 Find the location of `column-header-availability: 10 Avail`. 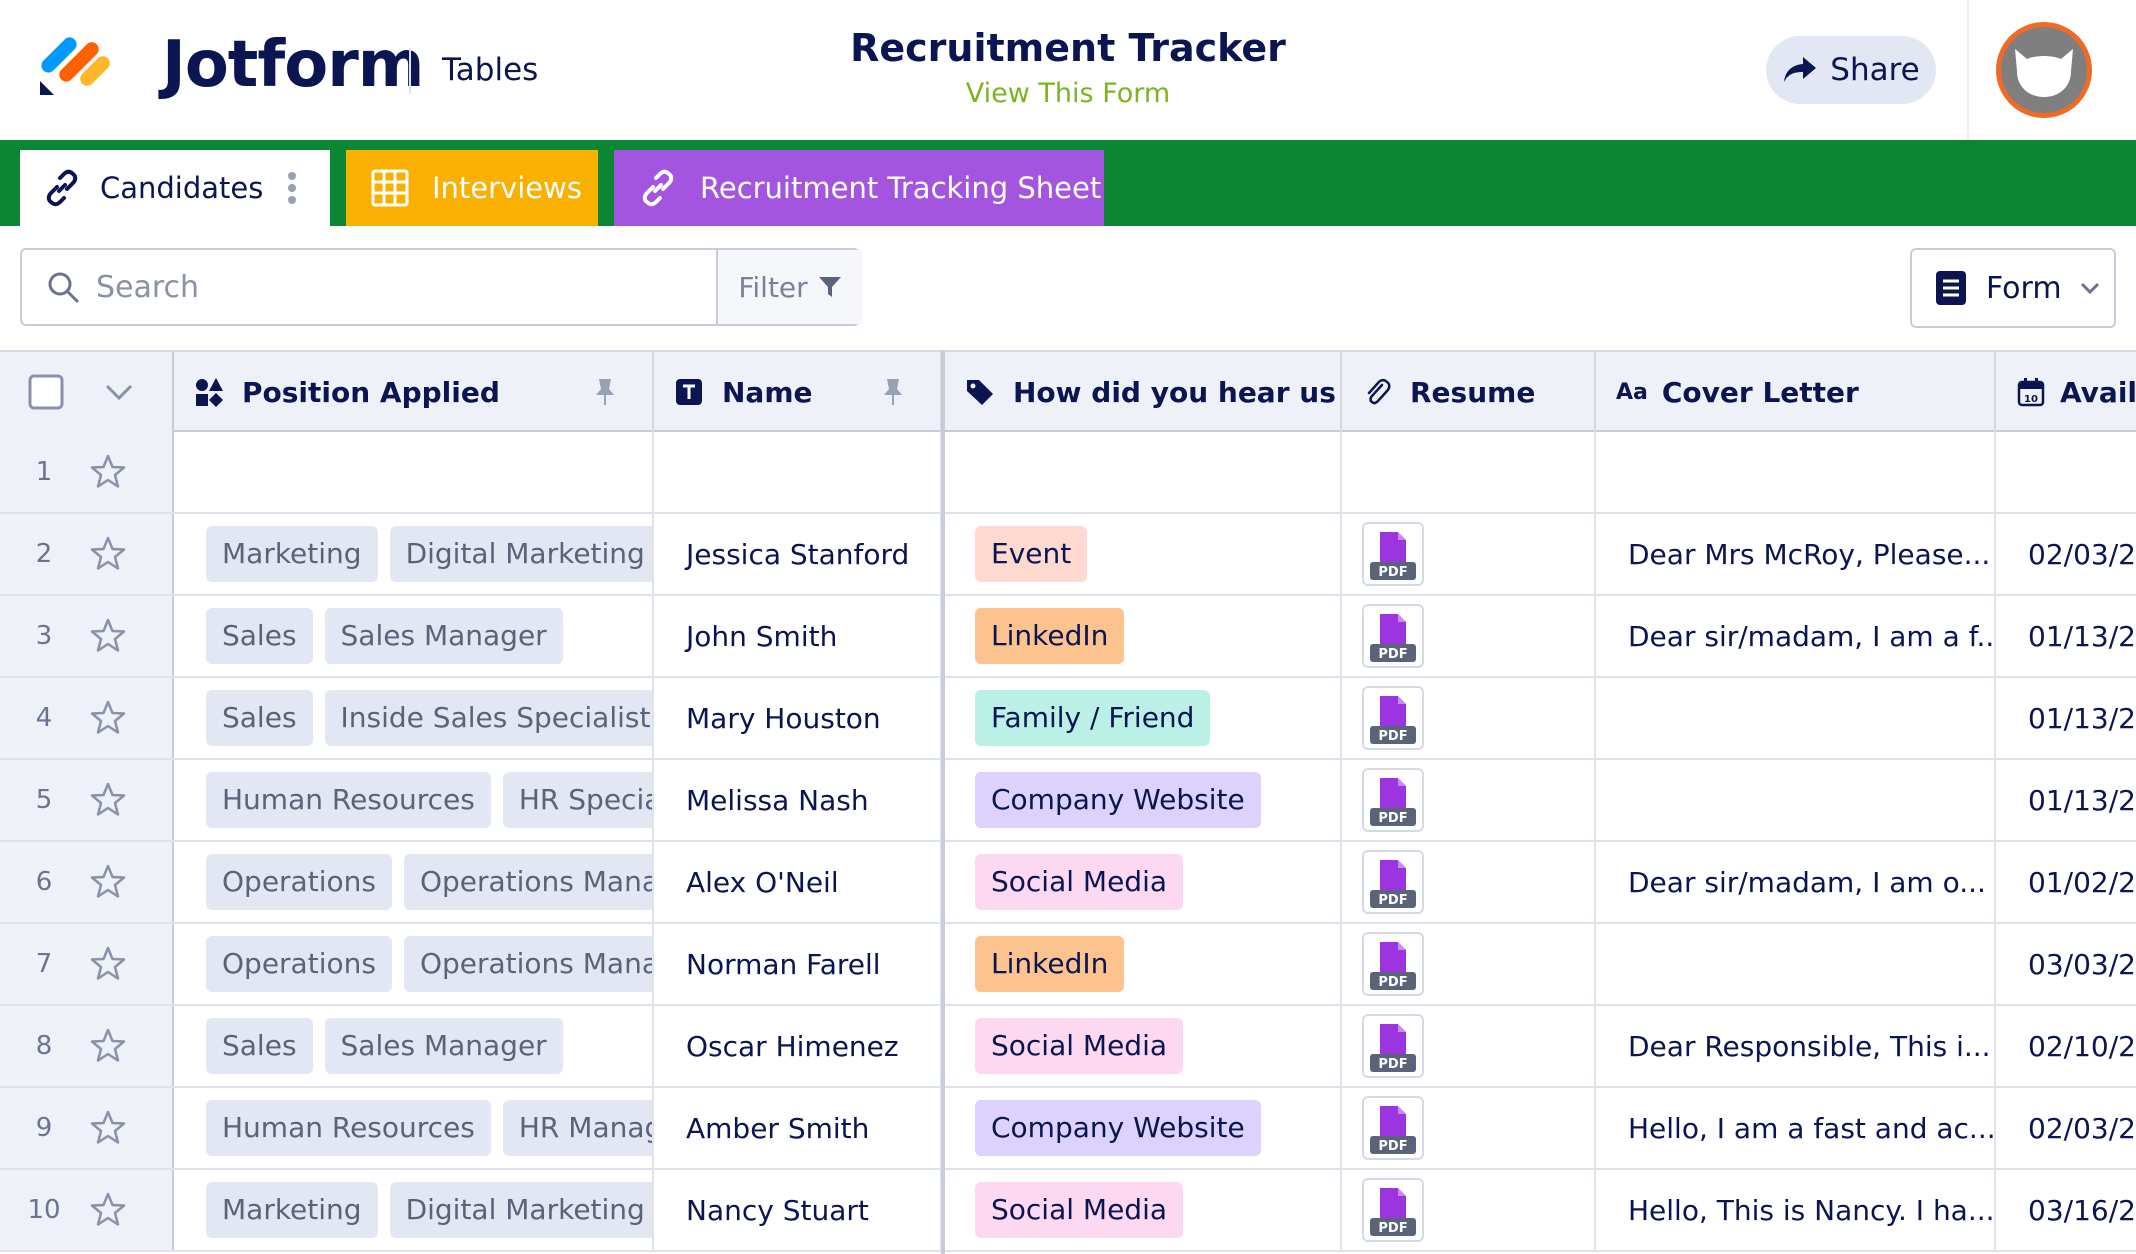

column-header-availability: 10 Avail is located at coordinates (2066, 392).